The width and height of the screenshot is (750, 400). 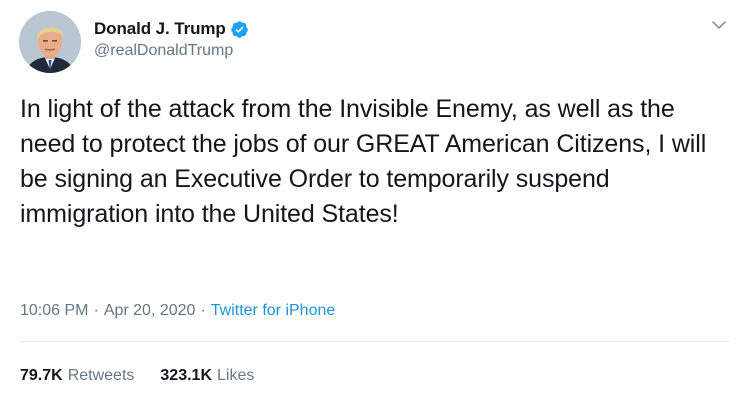 What do you see at coordinates (186, 375) in the screenshot?
I see `likes-count: 323.1K` at bounding box center [186, 375].